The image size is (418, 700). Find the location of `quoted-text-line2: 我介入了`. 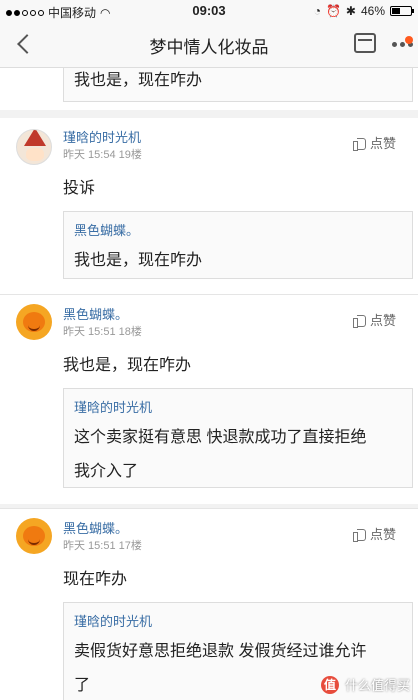

quoted-text-line2: 我介入了 is located at coordinates (106, 471).